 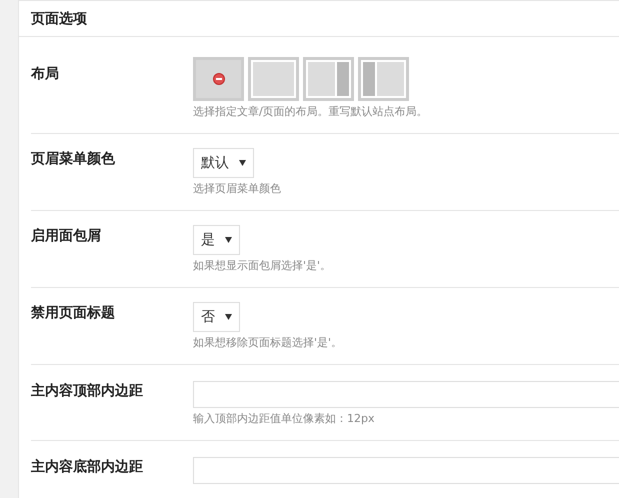 I want to click on dropdown: 默认, so click(x=223, y=163).